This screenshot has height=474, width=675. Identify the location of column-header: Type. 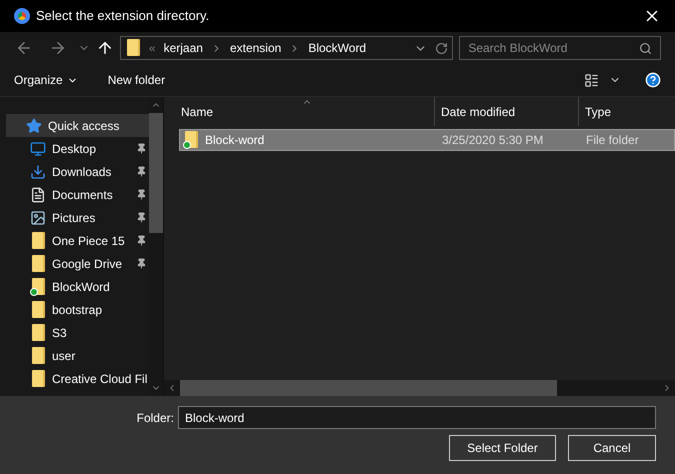
(595, 111).